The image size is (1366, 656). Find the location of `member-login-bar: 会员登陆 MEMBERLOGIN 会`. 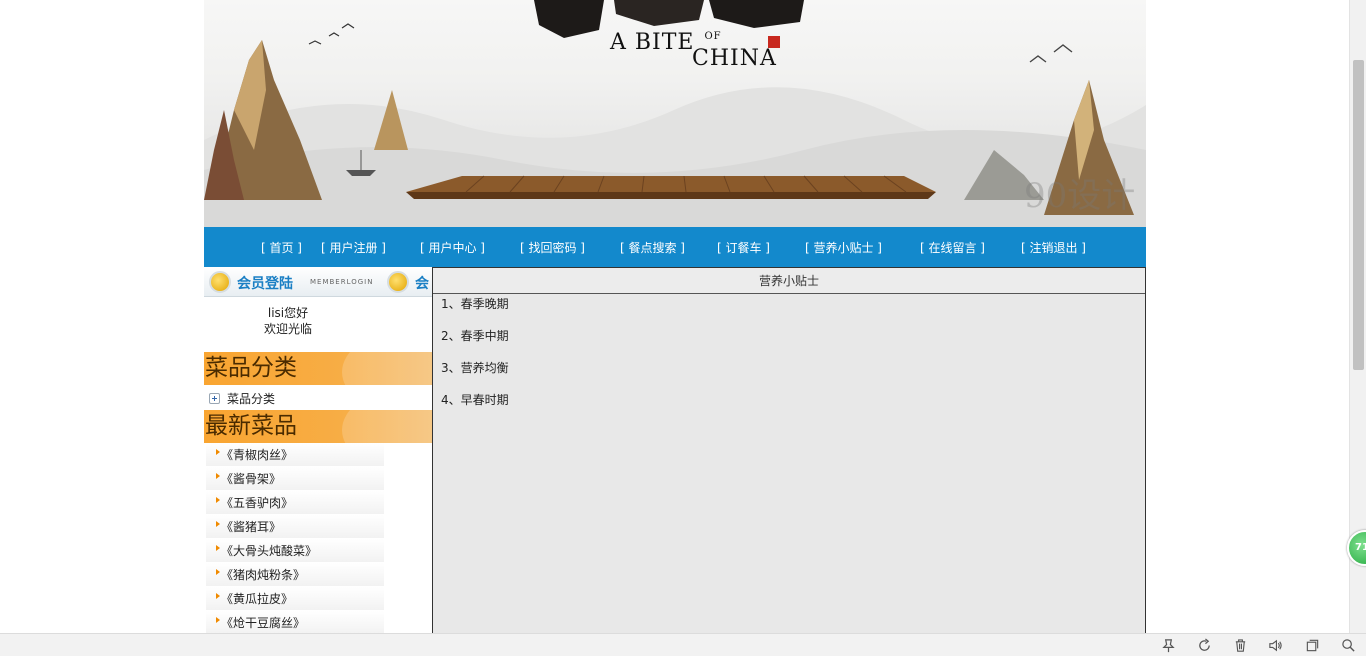

member-login-bar: 会员登陆 MEMBERLOGIN 会 is located at coordinates (318, 282).